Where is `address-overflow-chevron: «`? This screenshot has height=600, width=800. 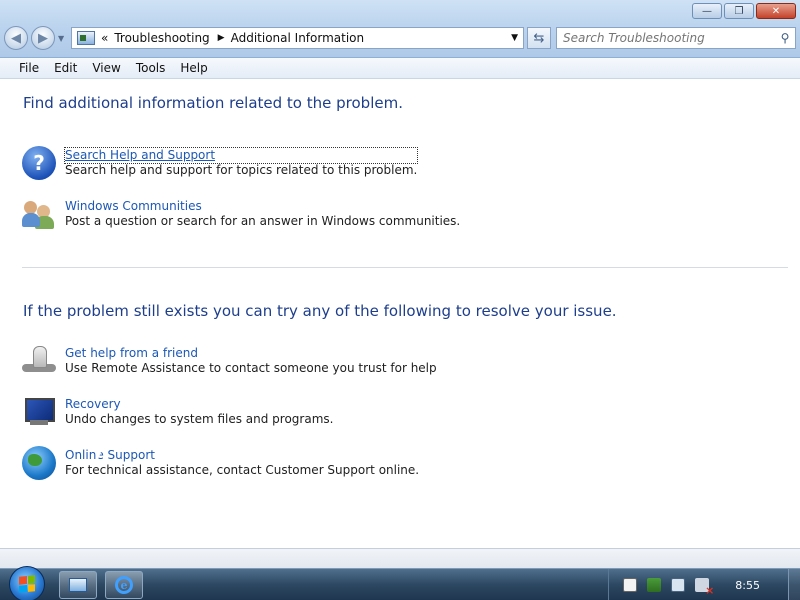 address-overflow-chevron: « is located at coordinates (104, 38).